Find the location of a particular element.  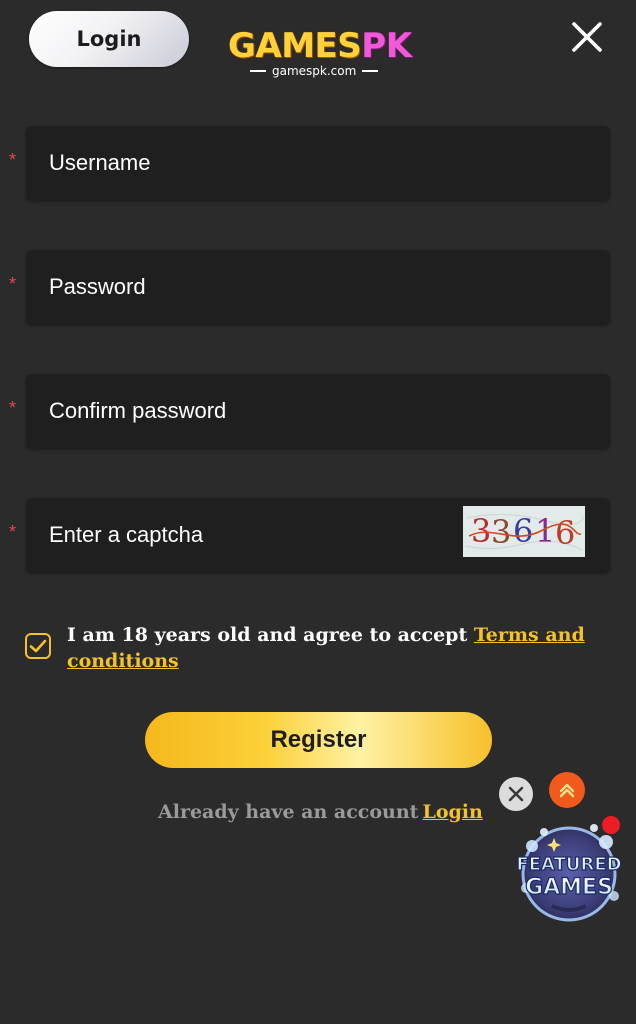

captcha-digit-4: 1 is located at coordinates (545, 531).